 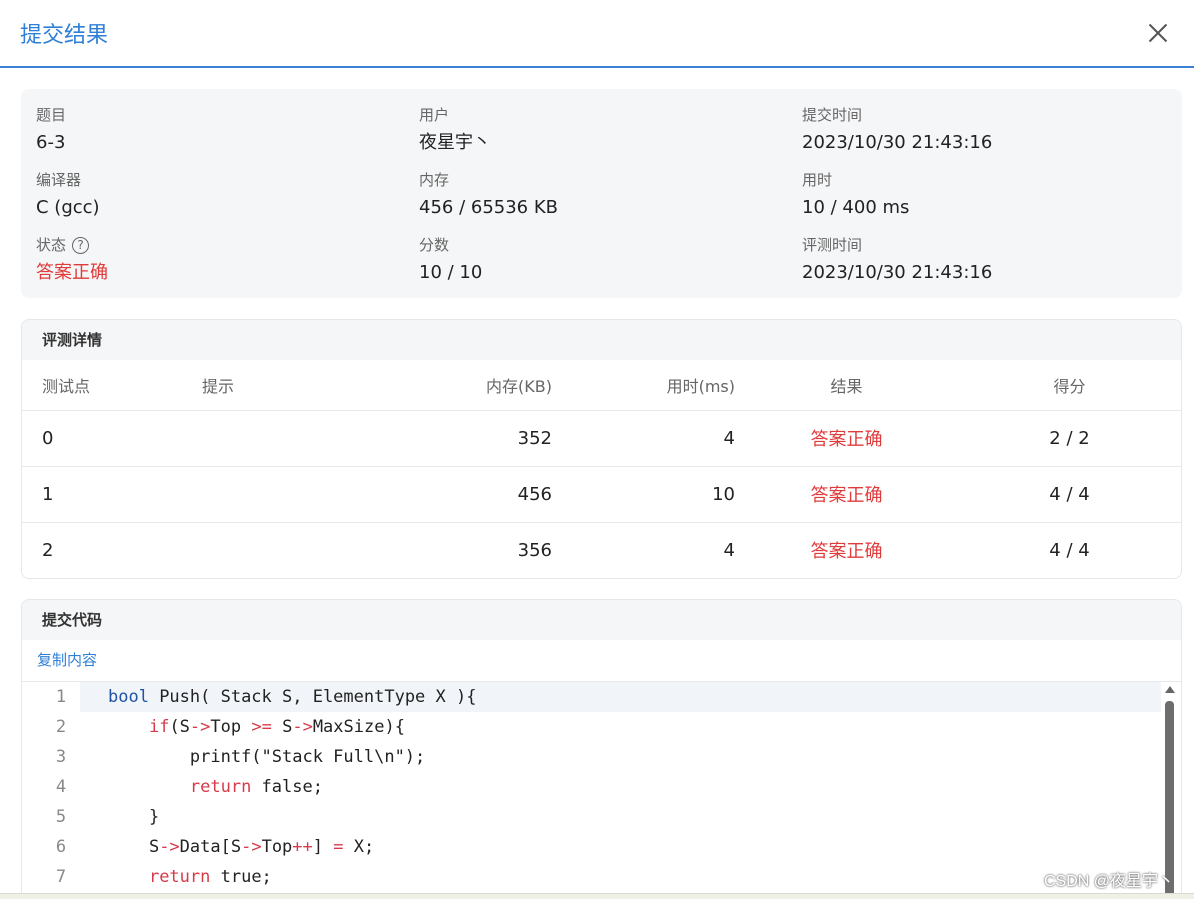 I want to click on cell-memory: 456, so click(x=442, y=494).